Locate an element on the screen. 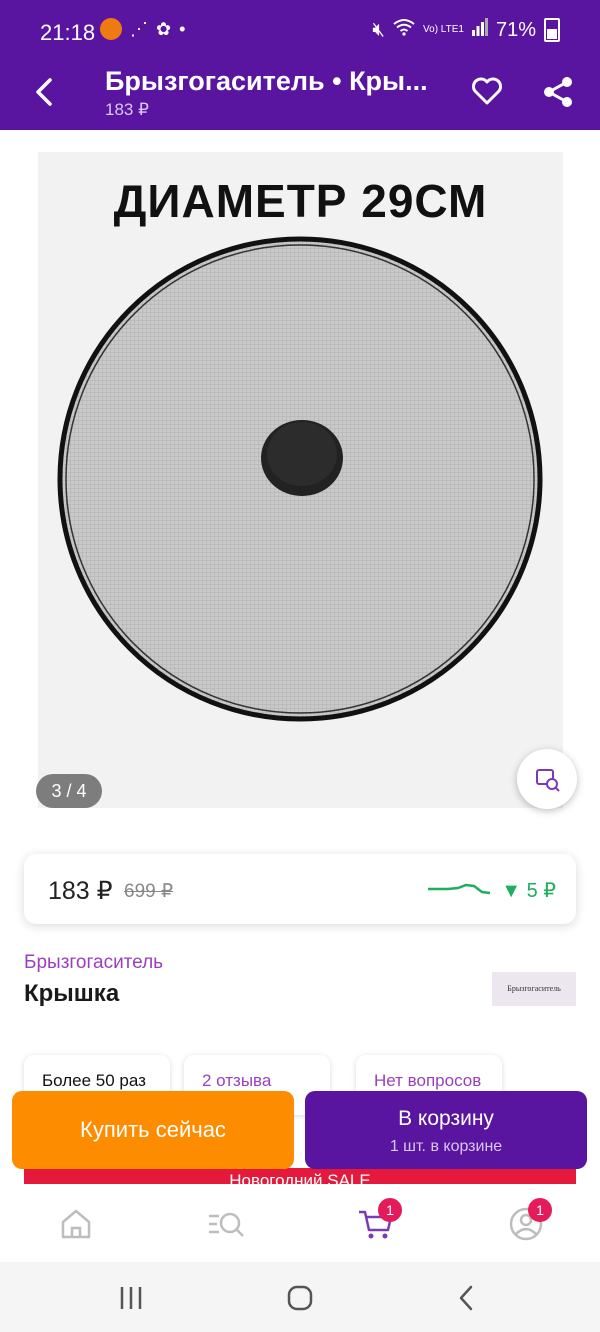  signal-icon is located at coordinates (479, 30).